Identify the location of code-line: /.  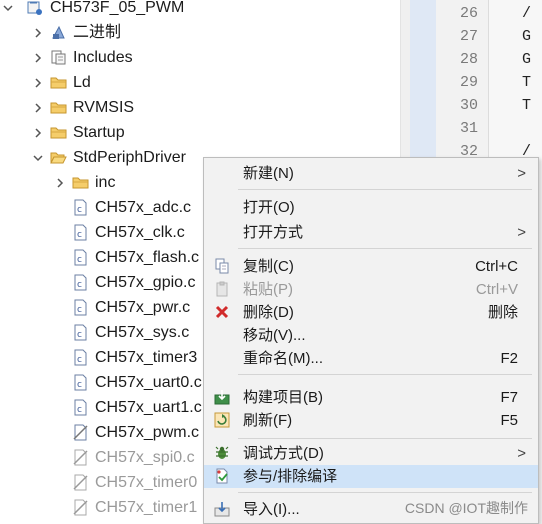
(527, 13).